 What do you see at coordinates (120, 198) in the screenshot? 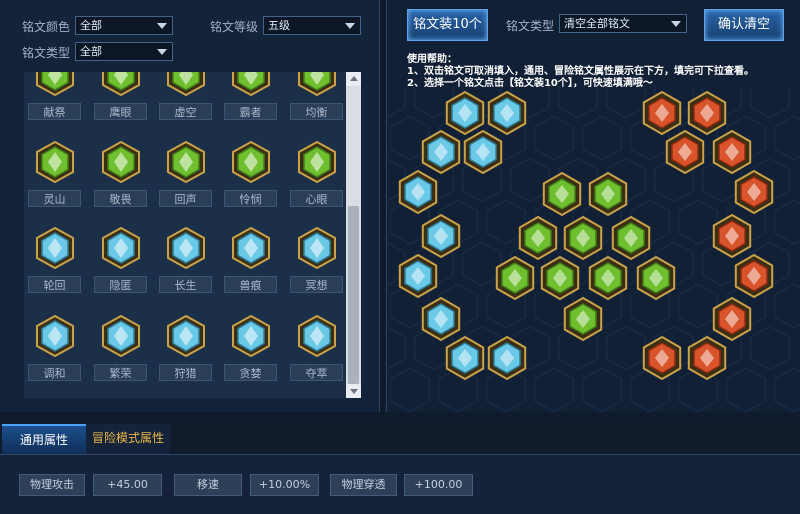
I see `inscription-name: 敬畏` at bounding box center [120, 198].